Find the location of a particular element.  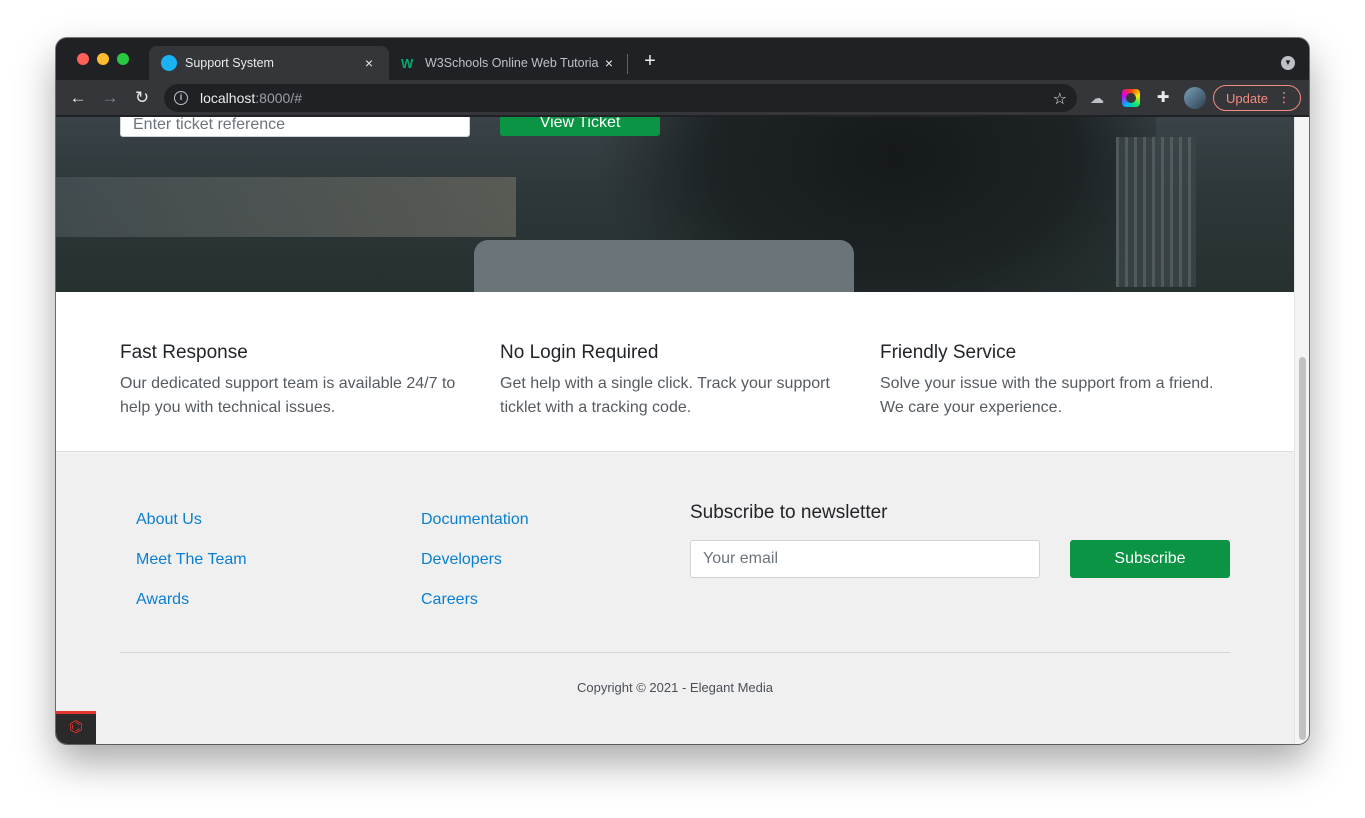

footer-link-careers: Careers is located at coordinates (449, 600).